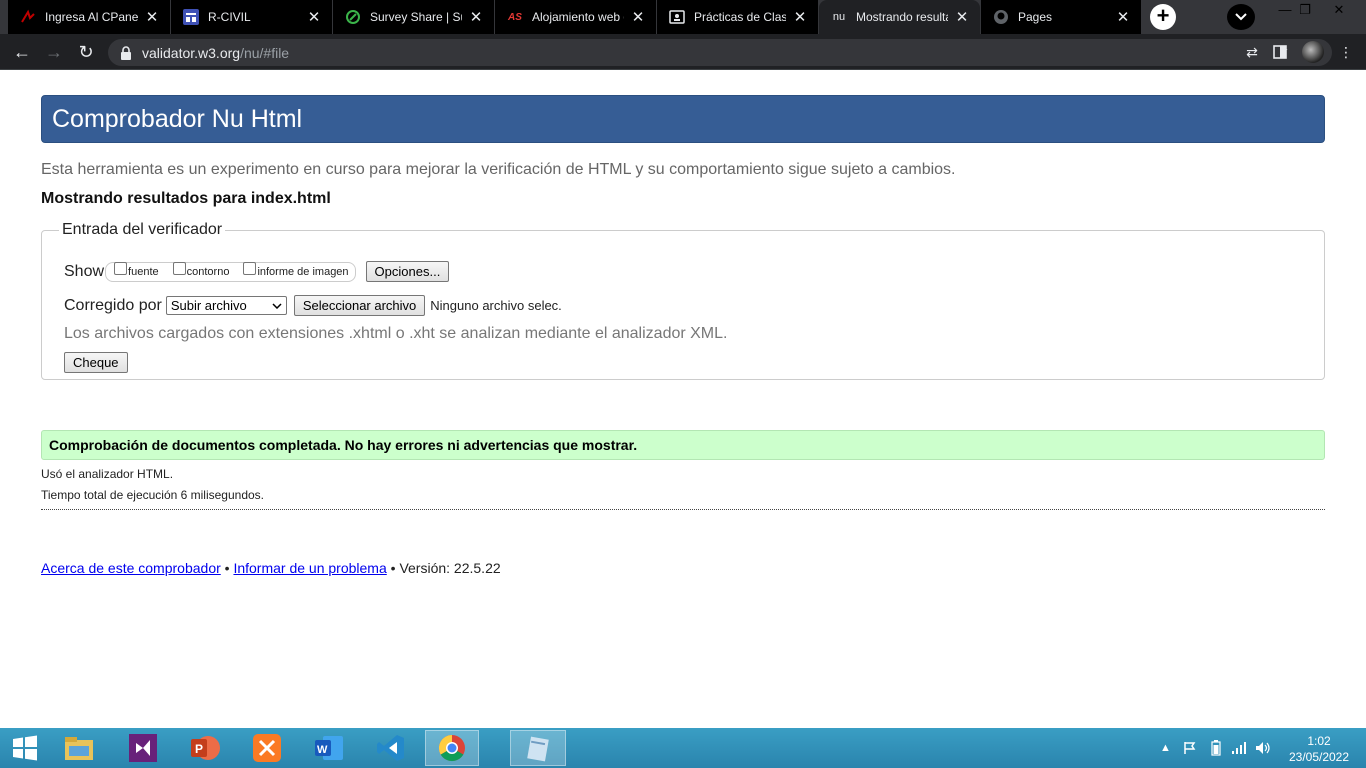 This screenshot has width=1366, height=768. I want to click on chevron-down-icon, so click(277, 305).